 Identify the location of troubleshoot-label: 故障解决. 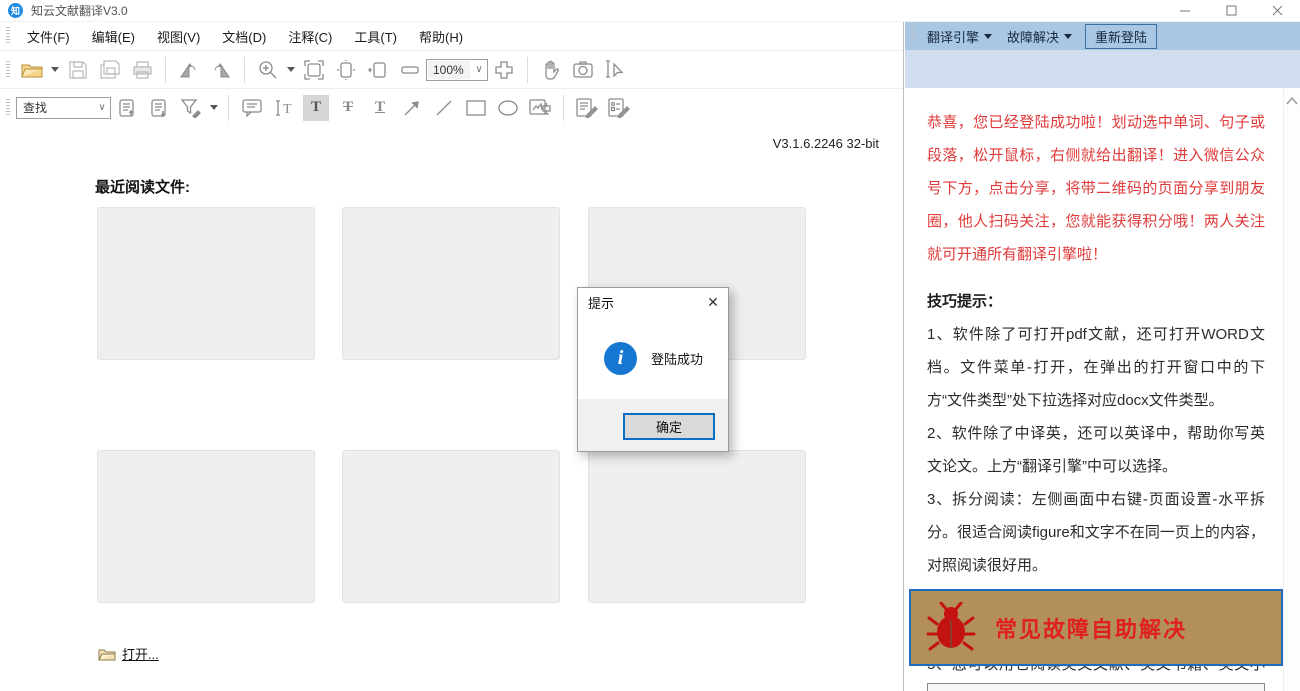
(1033, 37).